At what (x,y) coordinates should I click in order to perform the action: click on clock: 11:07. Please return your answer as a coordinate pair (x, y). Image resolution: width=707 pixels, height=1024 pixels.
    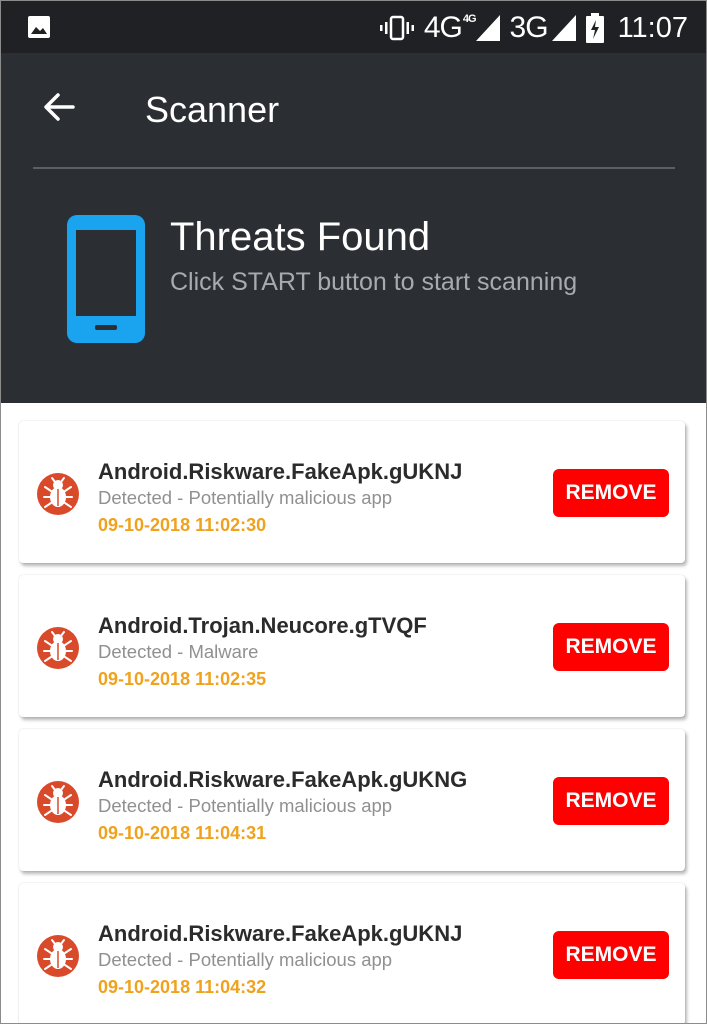
    Looking at the image, I should click on (652, 27).